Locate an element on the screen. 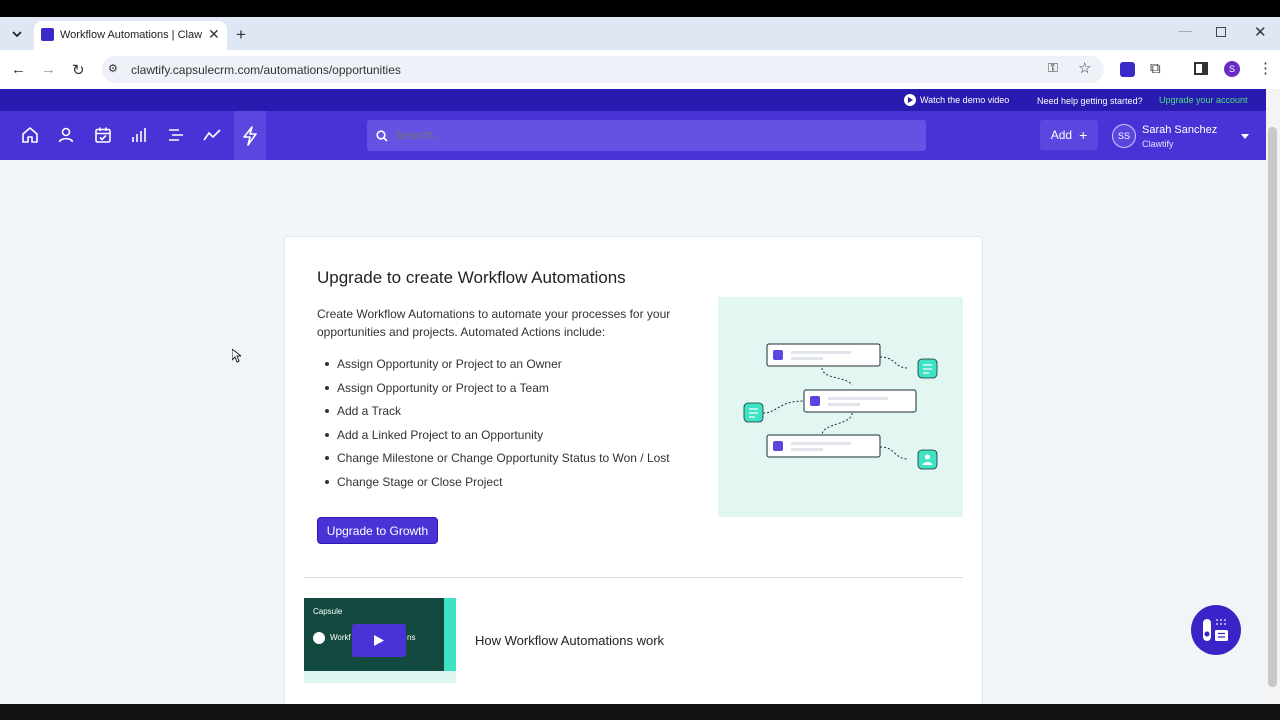 This screenshot has height=720, width=1280. video-caption-left: Workf is located at coordinates (340, 637).